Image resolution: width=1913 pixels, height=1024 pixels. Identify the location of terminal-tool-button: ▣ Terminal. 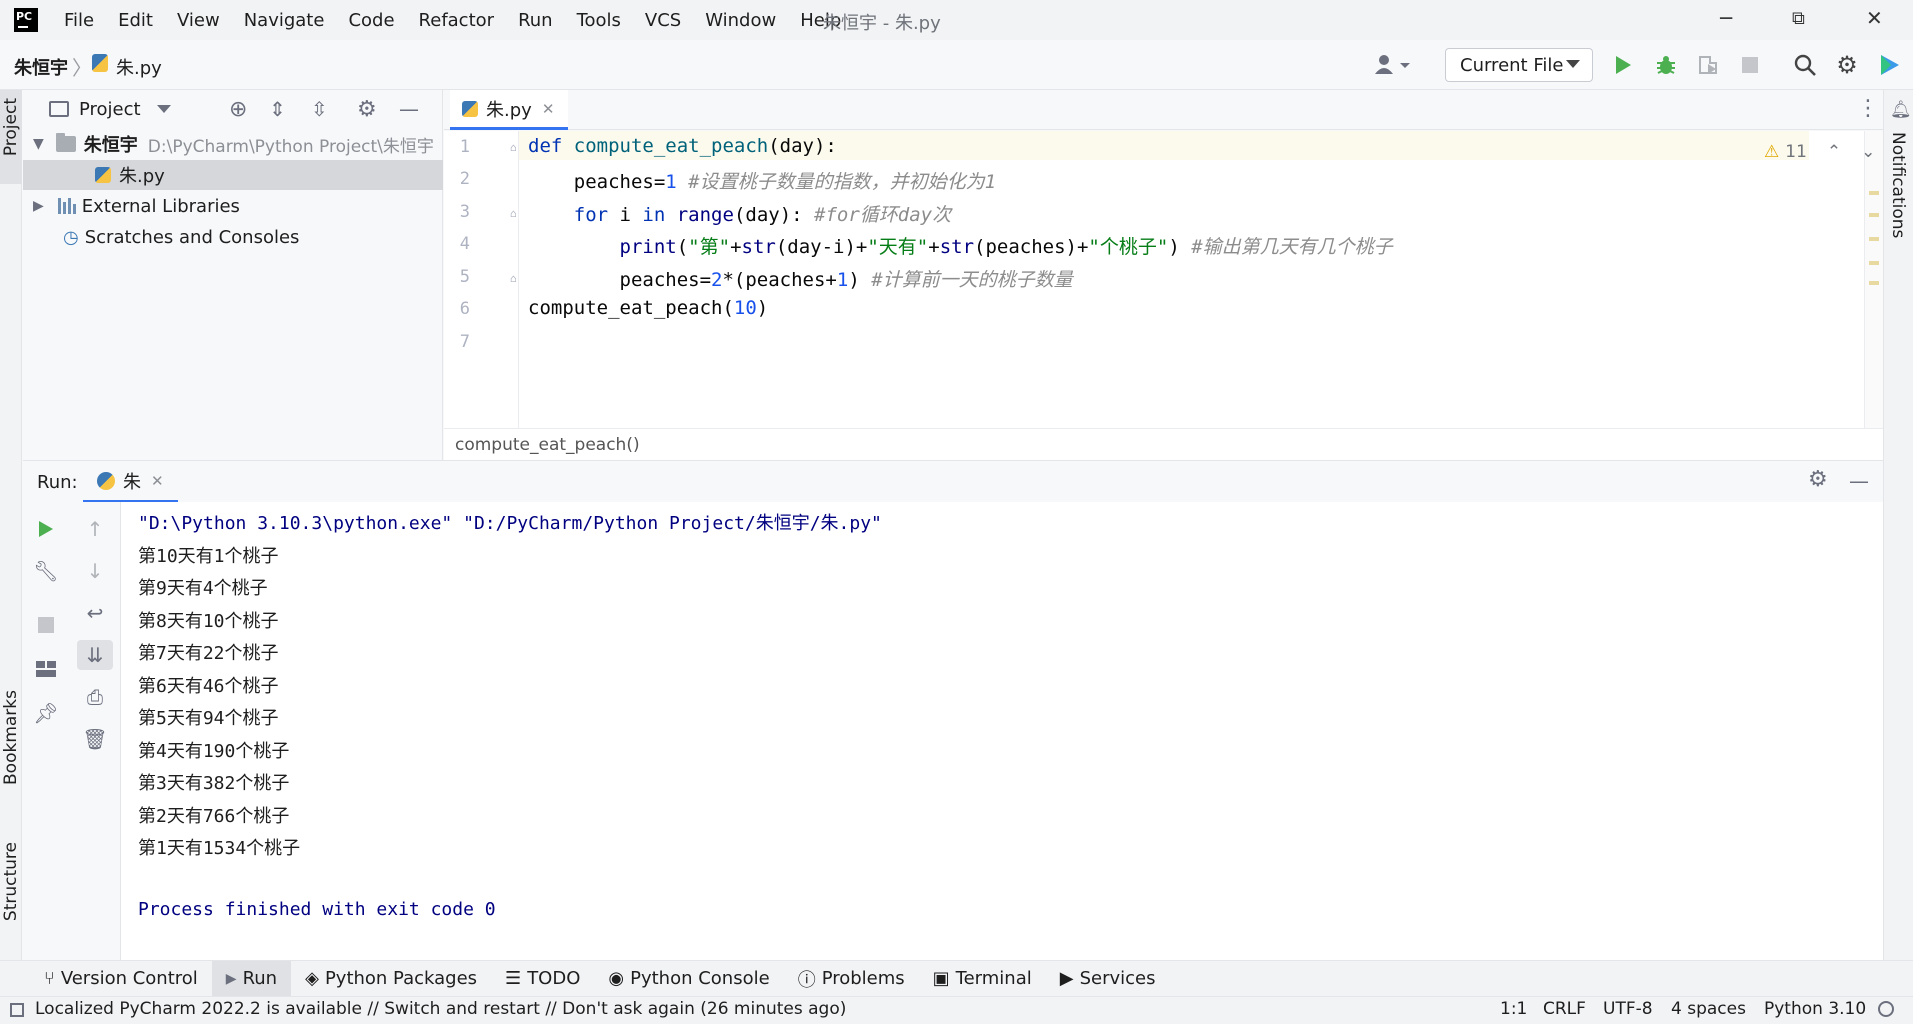
(982, 979).